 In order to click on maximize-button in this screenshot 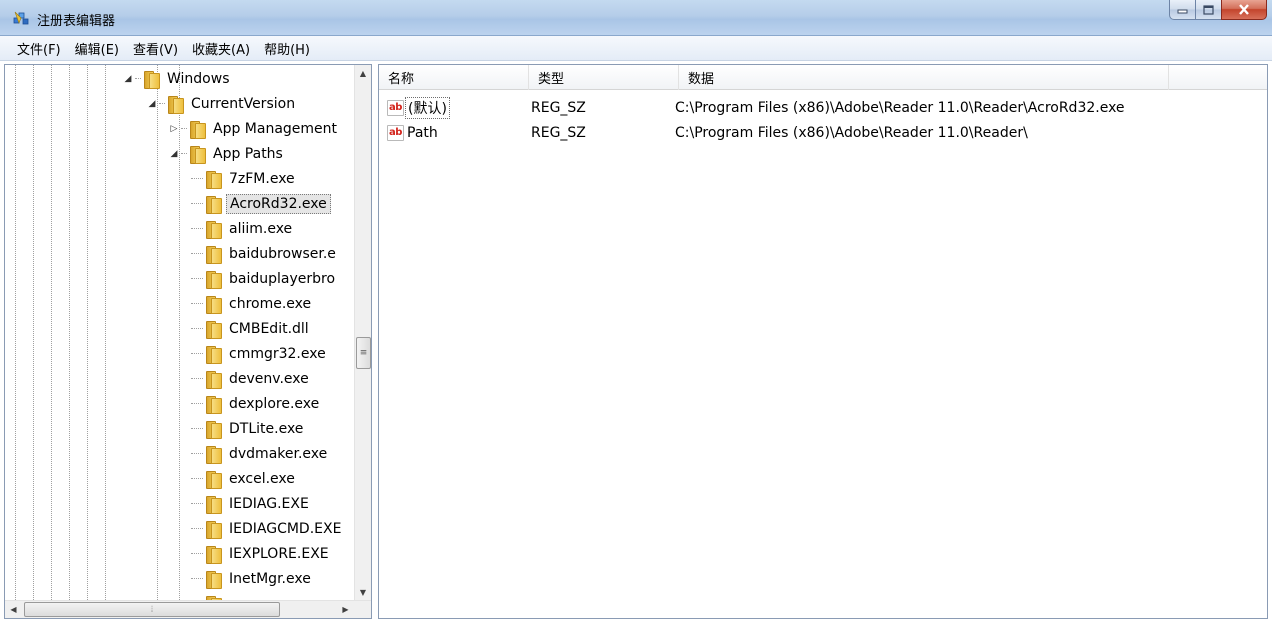, I will do `click(1208, 10)`.